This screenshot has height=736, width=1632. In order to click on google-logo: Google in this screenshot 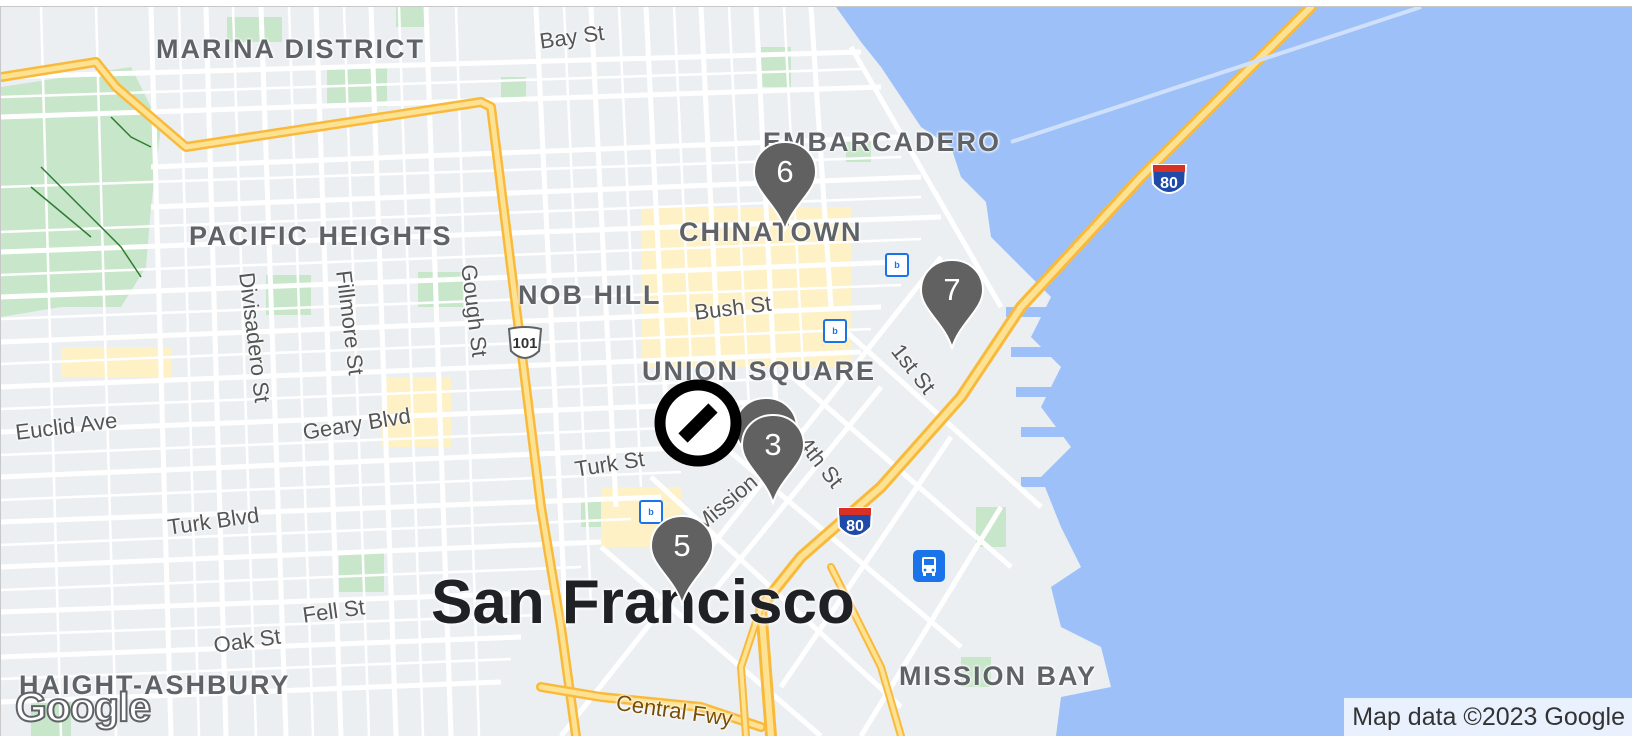, I will do `click(83, 707)`.